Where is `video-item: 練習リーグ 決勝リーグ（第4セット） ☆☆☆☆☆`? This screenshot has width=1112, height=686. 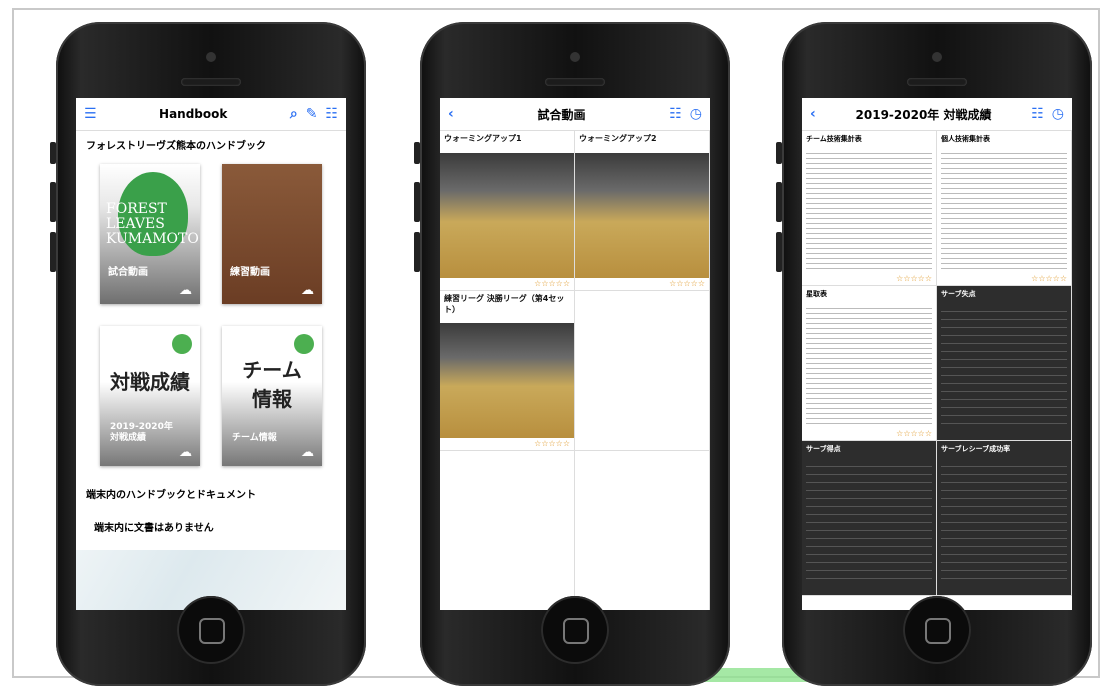 video-item: 練習リーグ 決勝リーグ（第4セット） ☆☆☆☆☆ is located at coordinates (507, 371).